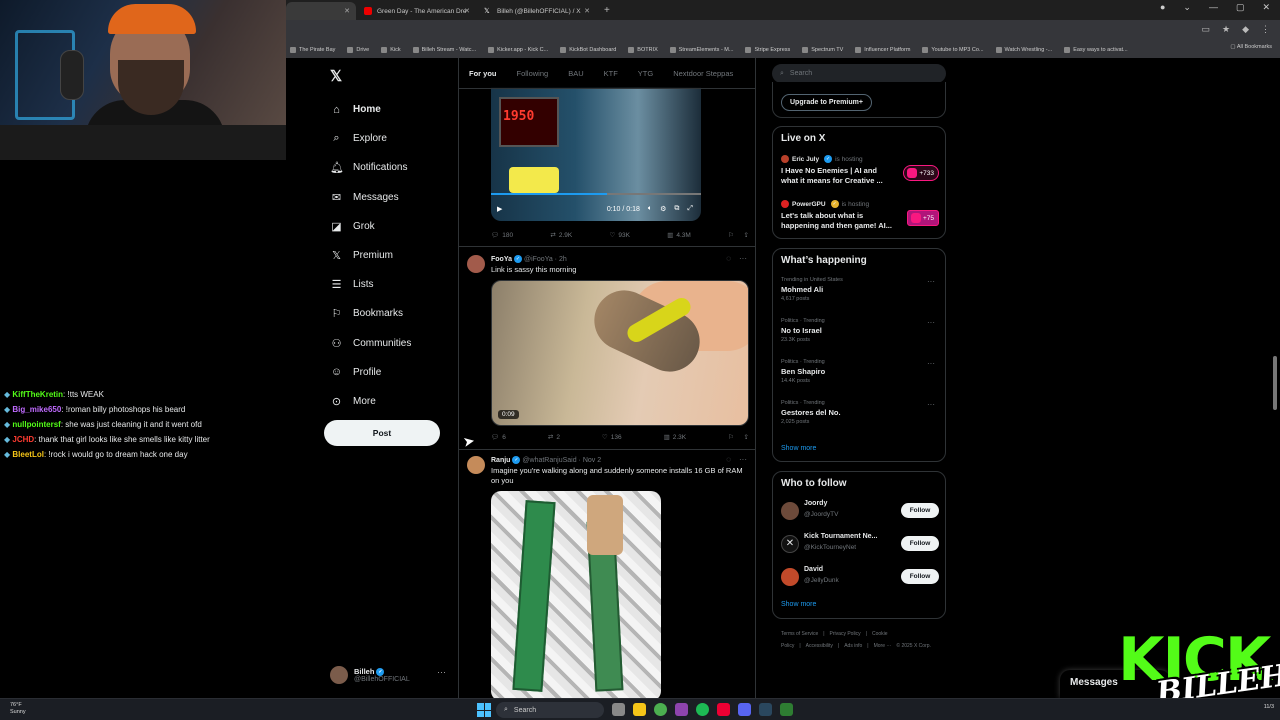  Describe the element at coordinates (1266, 7) in the screenshot. I see `close-window-icon: ✕` at that location.